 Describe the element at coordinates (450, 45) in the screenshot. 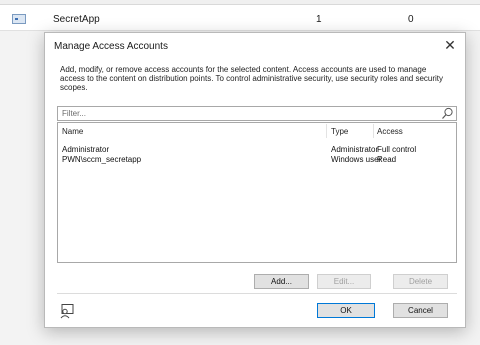

I see `close-icon: ✕` at that location.